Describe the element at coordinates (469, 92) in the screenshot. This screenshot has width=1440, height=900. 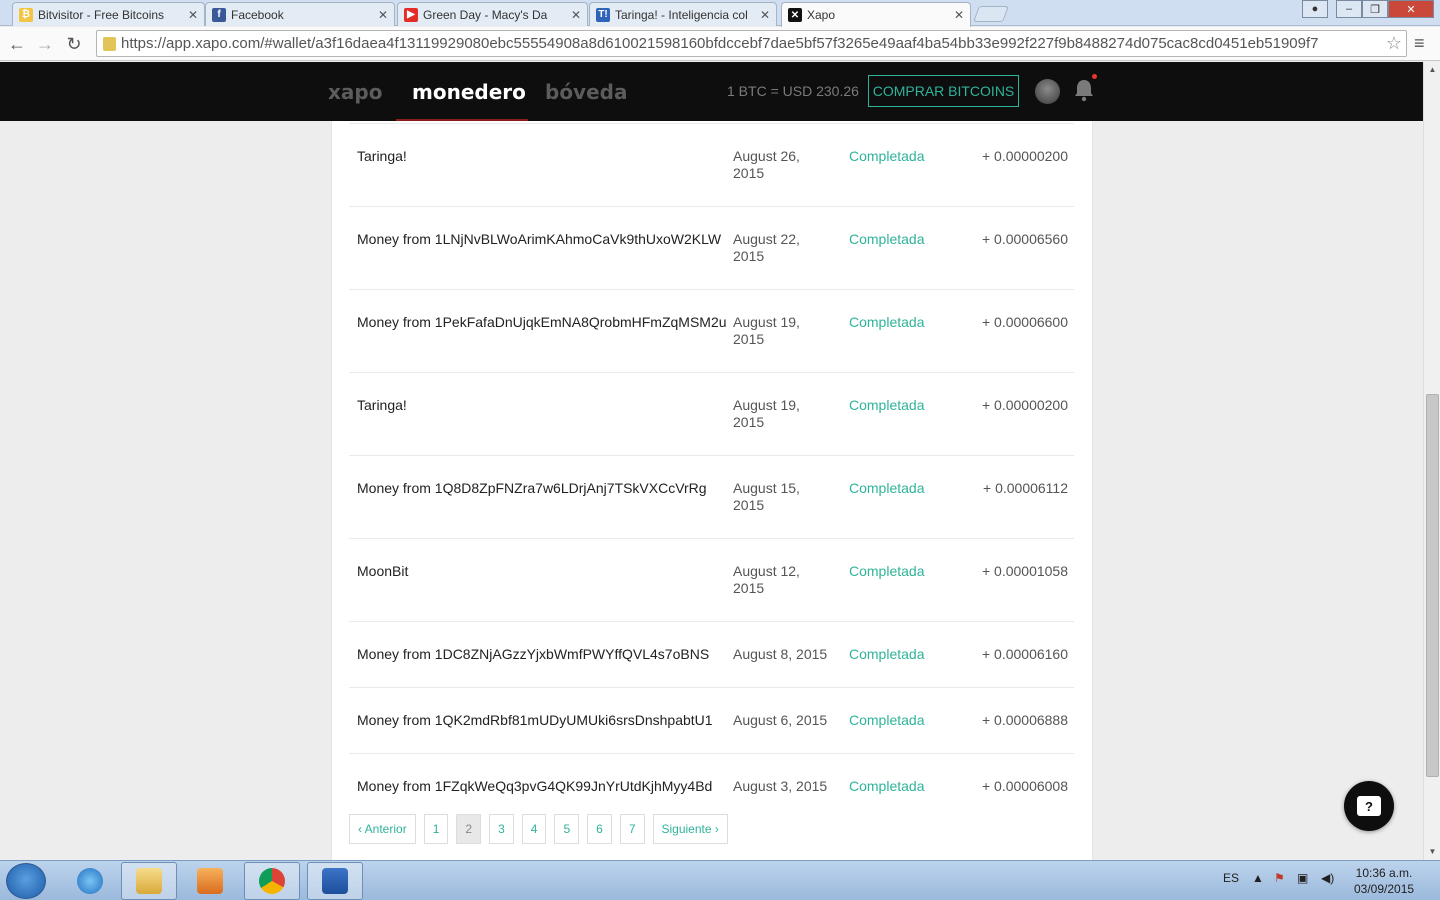
I see `nav-monedero: monedero` at that location.